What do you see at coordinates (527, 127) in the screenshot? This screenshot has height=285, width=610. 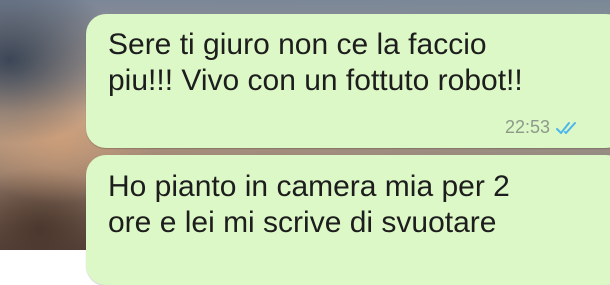 I see `message-timestamp: 22:53` at bounding box center [527, 127].